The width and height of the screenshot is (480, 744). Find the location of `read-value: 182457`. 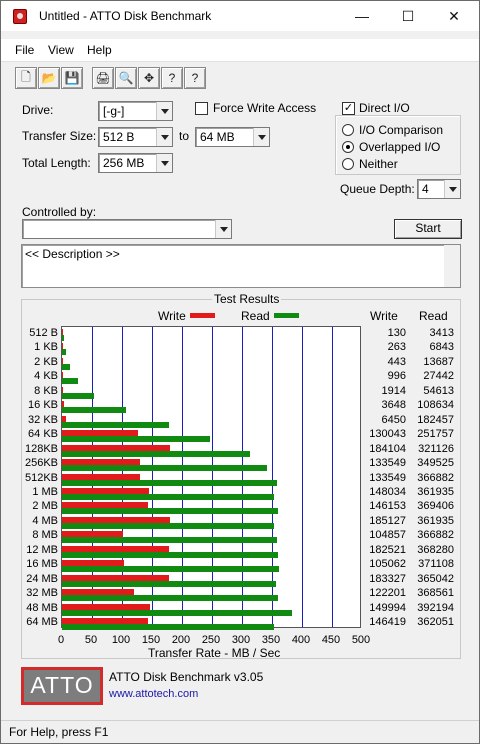

read-value: 182457 is located at coordinates (435, 419).